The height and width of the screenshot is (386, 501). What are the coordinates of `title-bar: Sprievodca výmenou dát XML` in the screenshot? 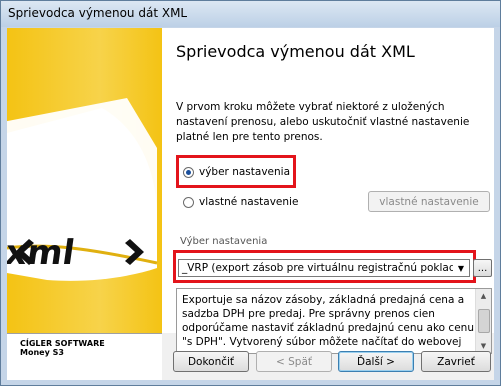 It's located at (250, 14).